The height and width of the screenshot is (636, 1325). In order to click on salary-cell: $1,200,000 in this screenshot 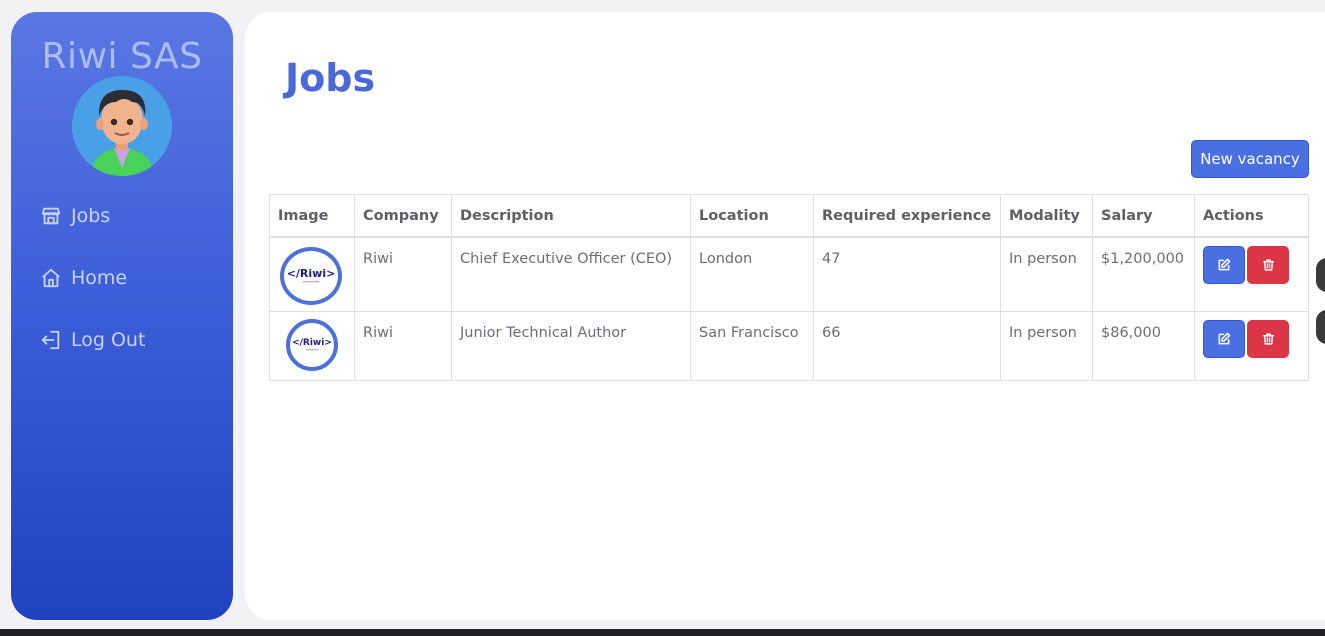, I will do `click(1143, 274)`.